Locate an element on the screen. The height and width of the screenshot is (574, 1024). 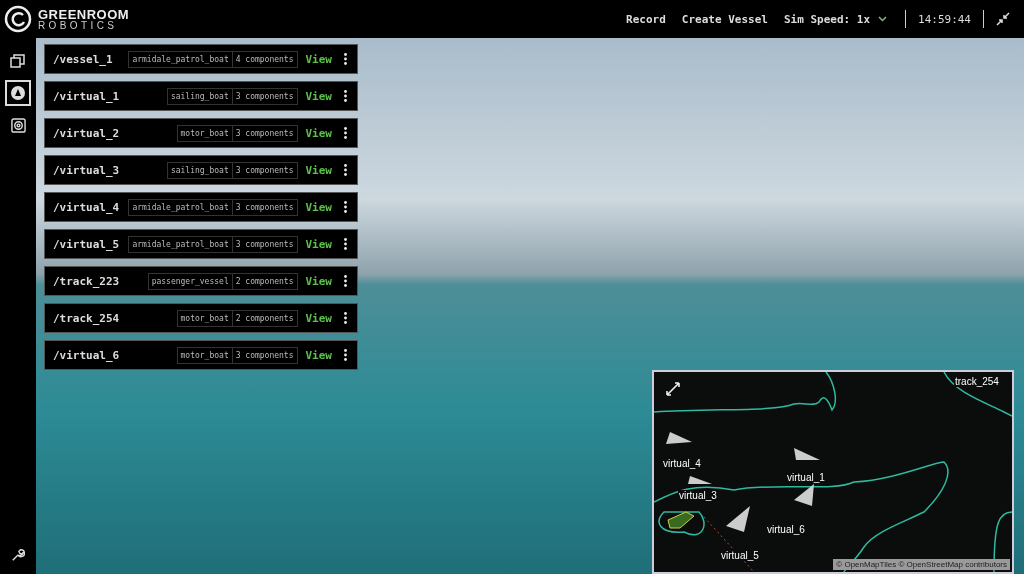
vessel-name: /virtual_2 is located at coordinates (87, 133).